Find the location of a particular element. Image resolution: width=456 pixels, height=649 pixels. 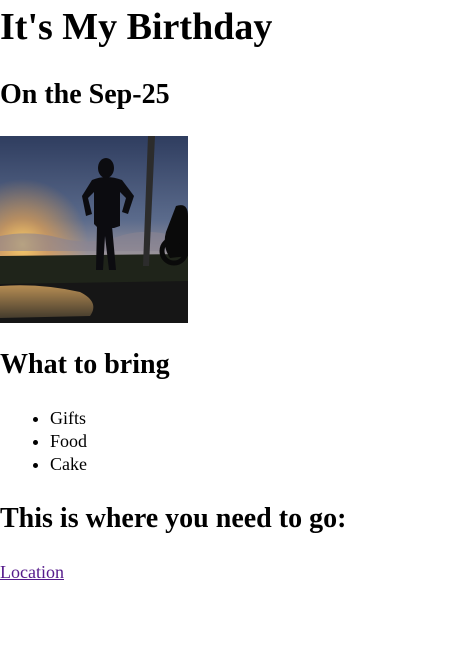

what-to-bring-heading: What to bring is located at coordinates (85, 364).